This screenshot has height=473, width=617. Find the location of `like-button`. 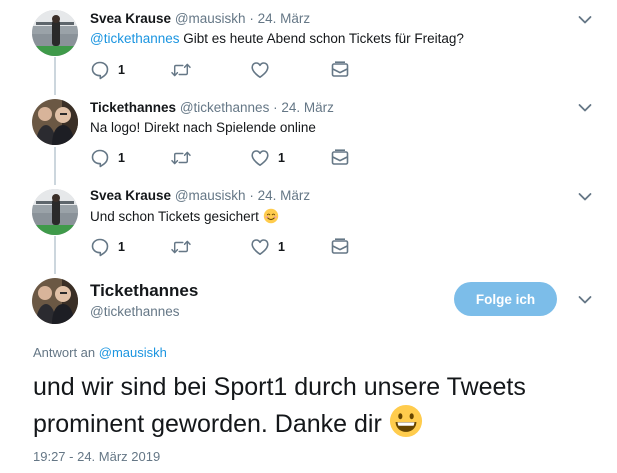

like-button is located at coordinates (260, 70).